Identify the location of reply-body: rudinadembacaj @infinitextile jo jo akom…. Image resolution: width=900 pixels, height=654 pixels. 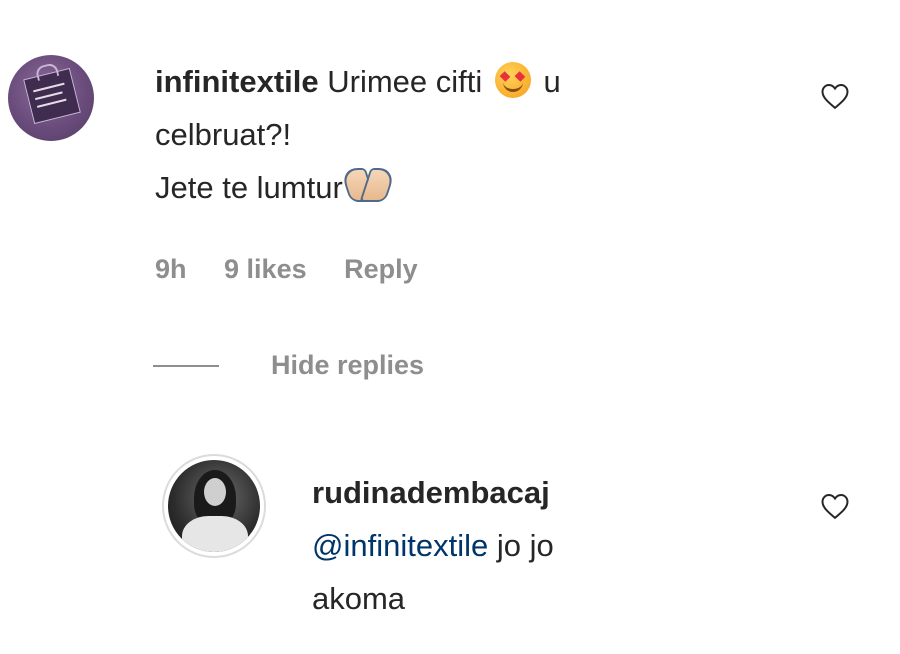
(552, 545).